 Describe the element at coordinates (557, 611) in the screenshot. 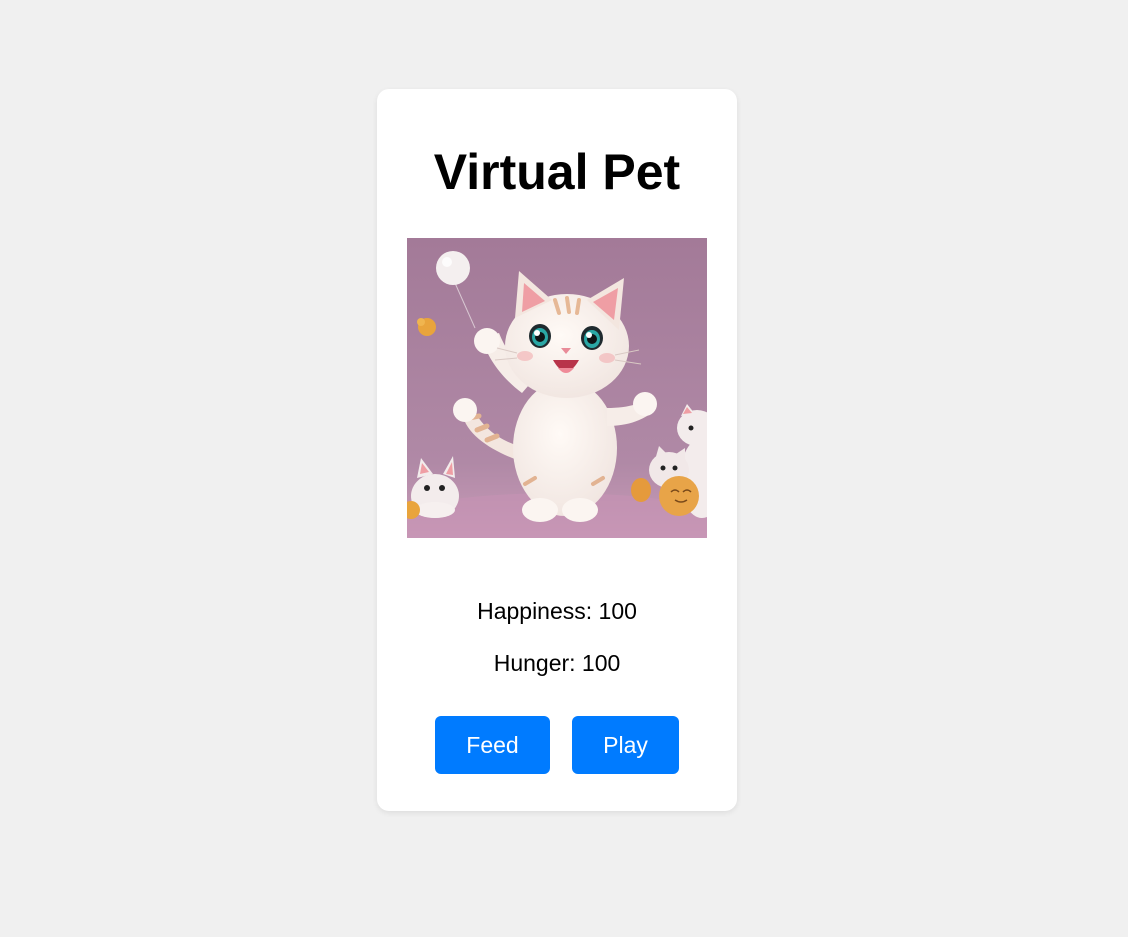

I see `happiness-stat: Happiness: 100` at that location.